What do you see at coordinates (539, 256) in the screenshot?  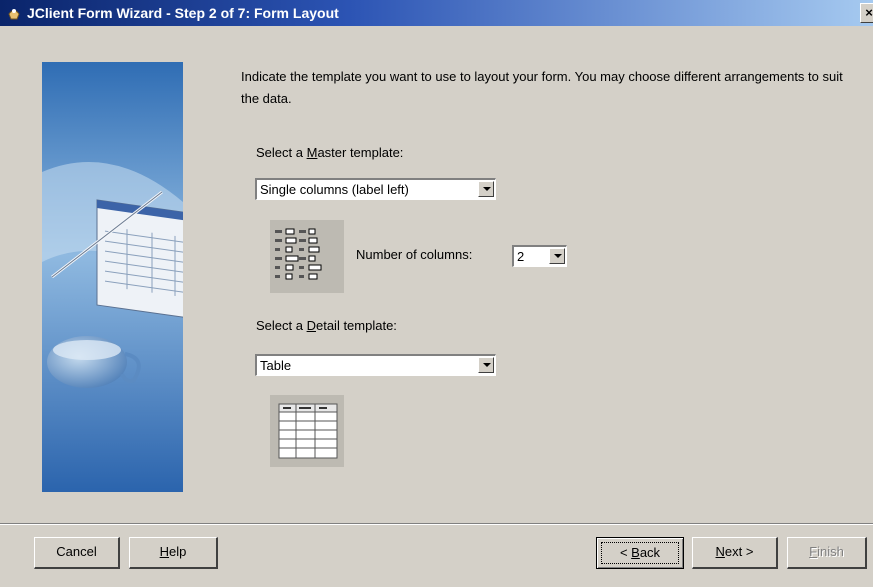 I see `number-of-columns-select: 2` at bounding box center [539, 256].